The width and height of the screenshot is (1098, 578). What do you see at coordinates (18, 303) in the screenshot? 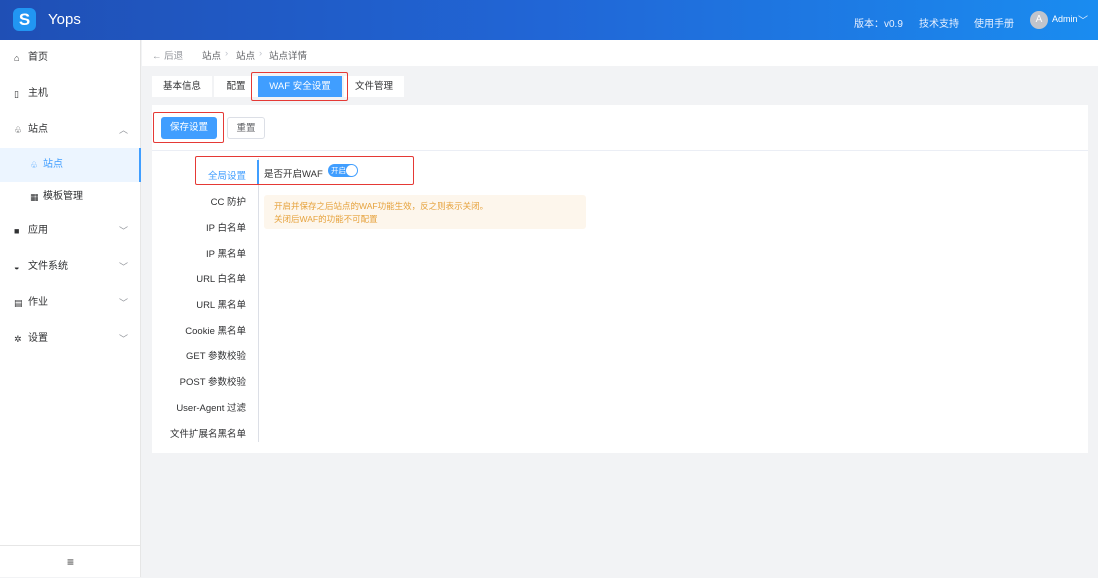
I see `job-icon: ▤` at bounding box center [18, 303].